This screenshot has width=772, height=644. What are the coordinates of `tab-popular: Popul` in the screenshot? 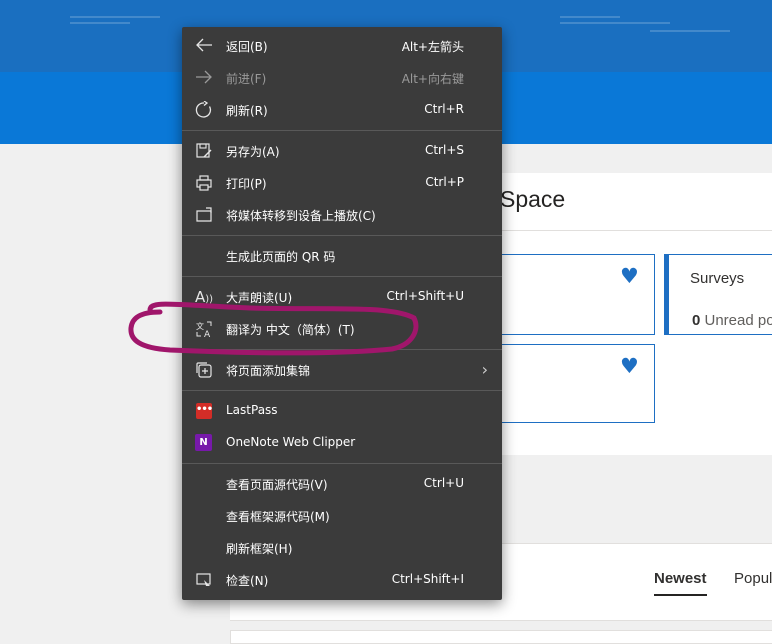 It's located at (753, 578).